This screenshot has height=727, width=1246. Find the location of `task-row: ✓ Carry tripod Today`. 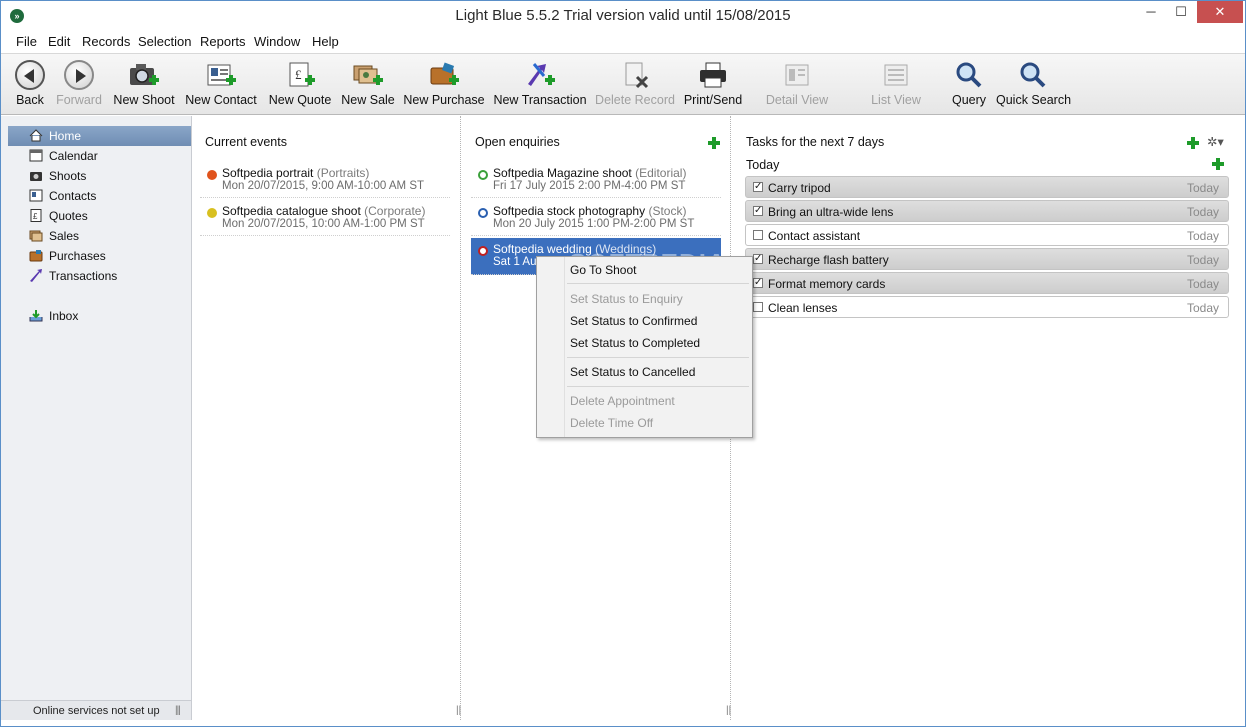

task-row: ✓ Carry tripod Today is located at coordinates (987, 187).